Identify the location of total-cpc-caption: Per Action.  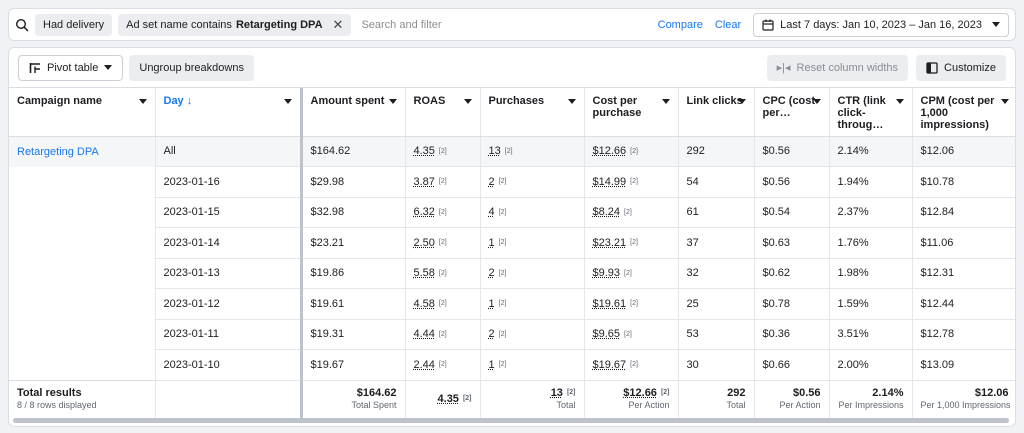
(800, 405).